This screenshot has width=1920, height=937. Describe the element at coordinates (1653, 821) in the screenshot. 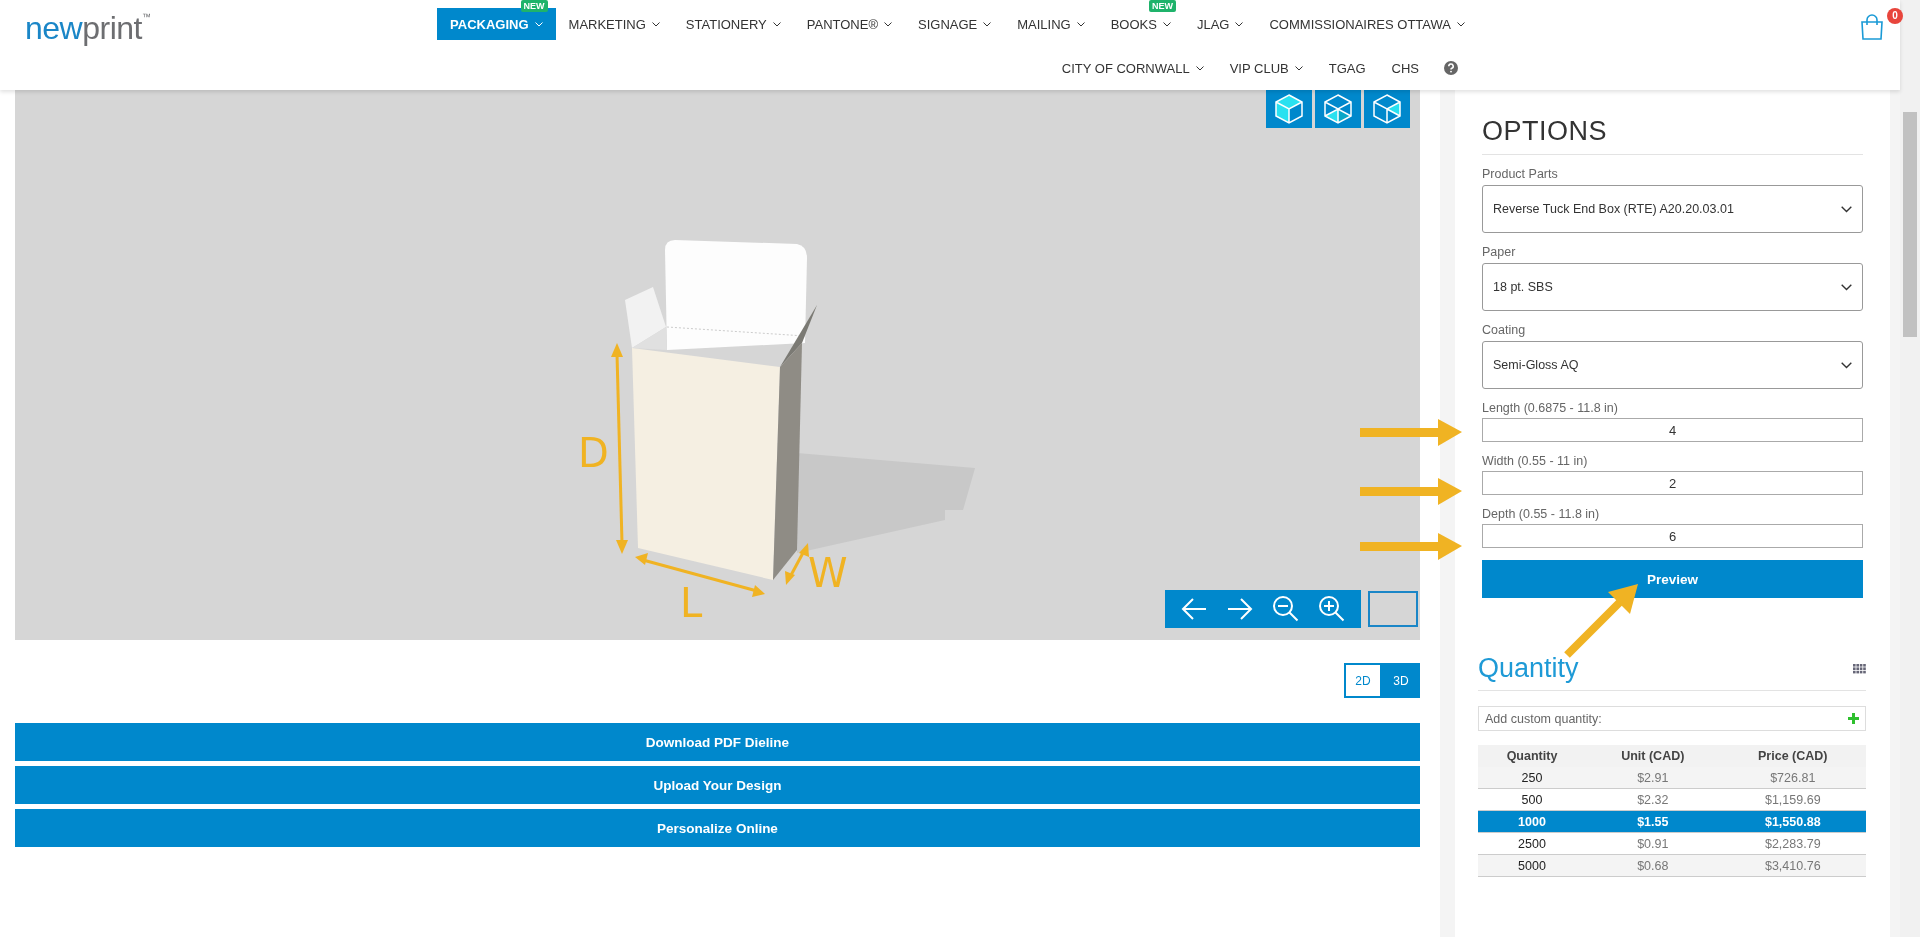

I see `table-cell: $1.55` at that location.